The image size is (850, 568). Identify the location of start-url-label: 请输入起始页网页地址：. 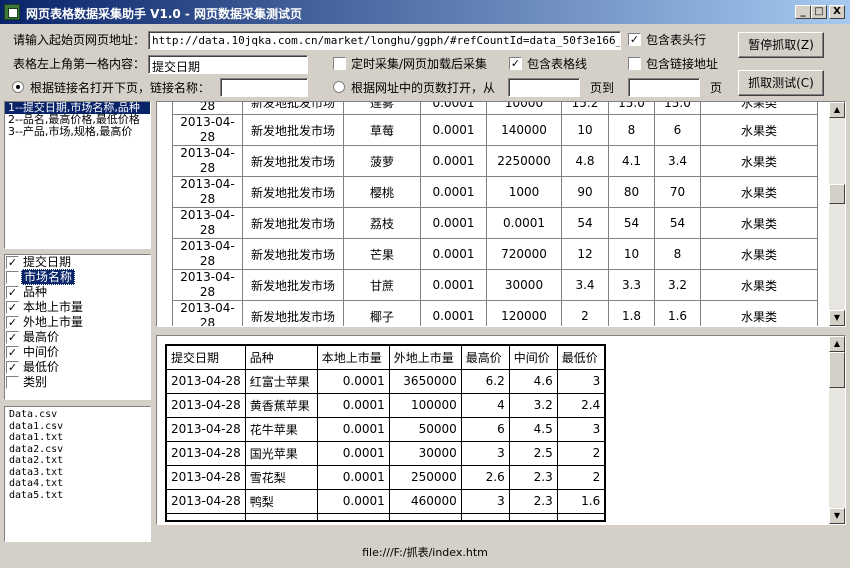
(79, 40).